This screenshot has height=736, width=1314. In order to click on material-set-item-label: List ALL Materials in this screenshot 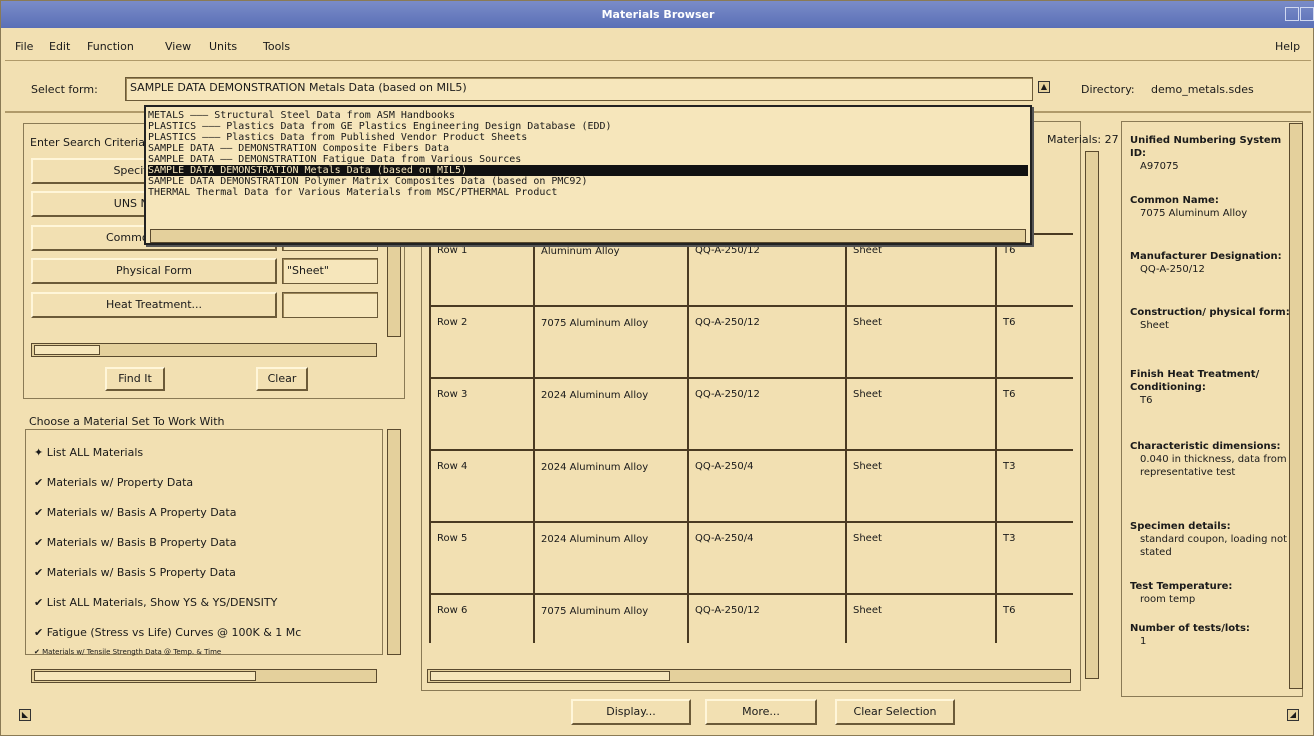, I will do `click(95, 452)`.